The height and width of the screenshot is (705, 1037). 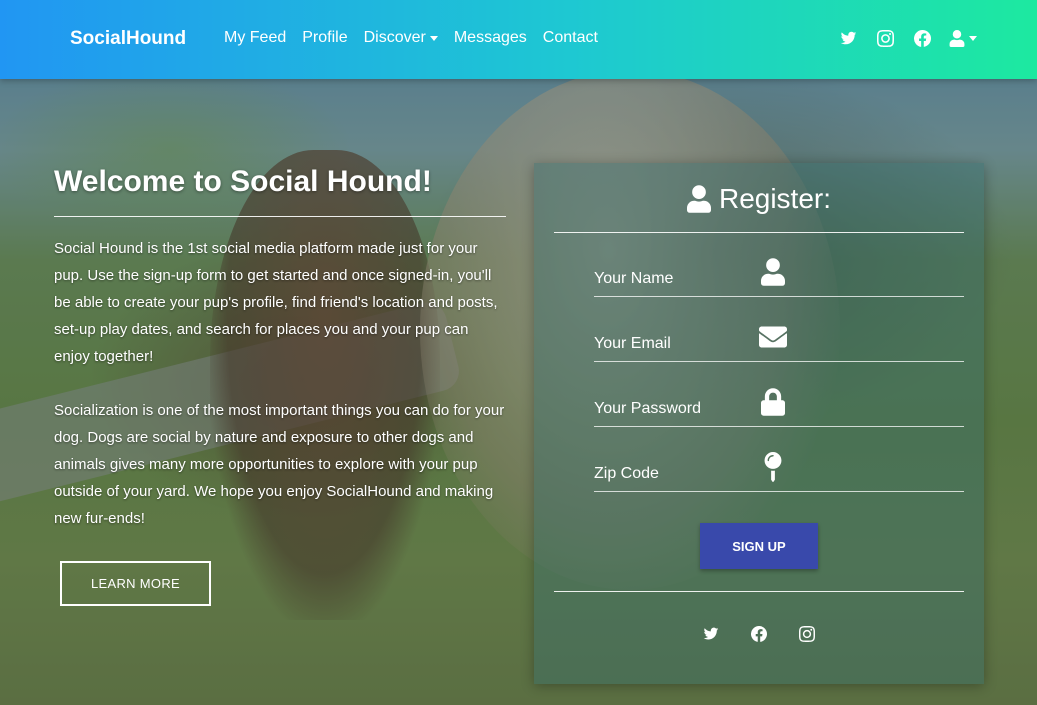 What do you see at coordinates (255, 38) in the screenshot?
I see `nav-link-my-feed: My Feed` at bounding box center [255, 38].